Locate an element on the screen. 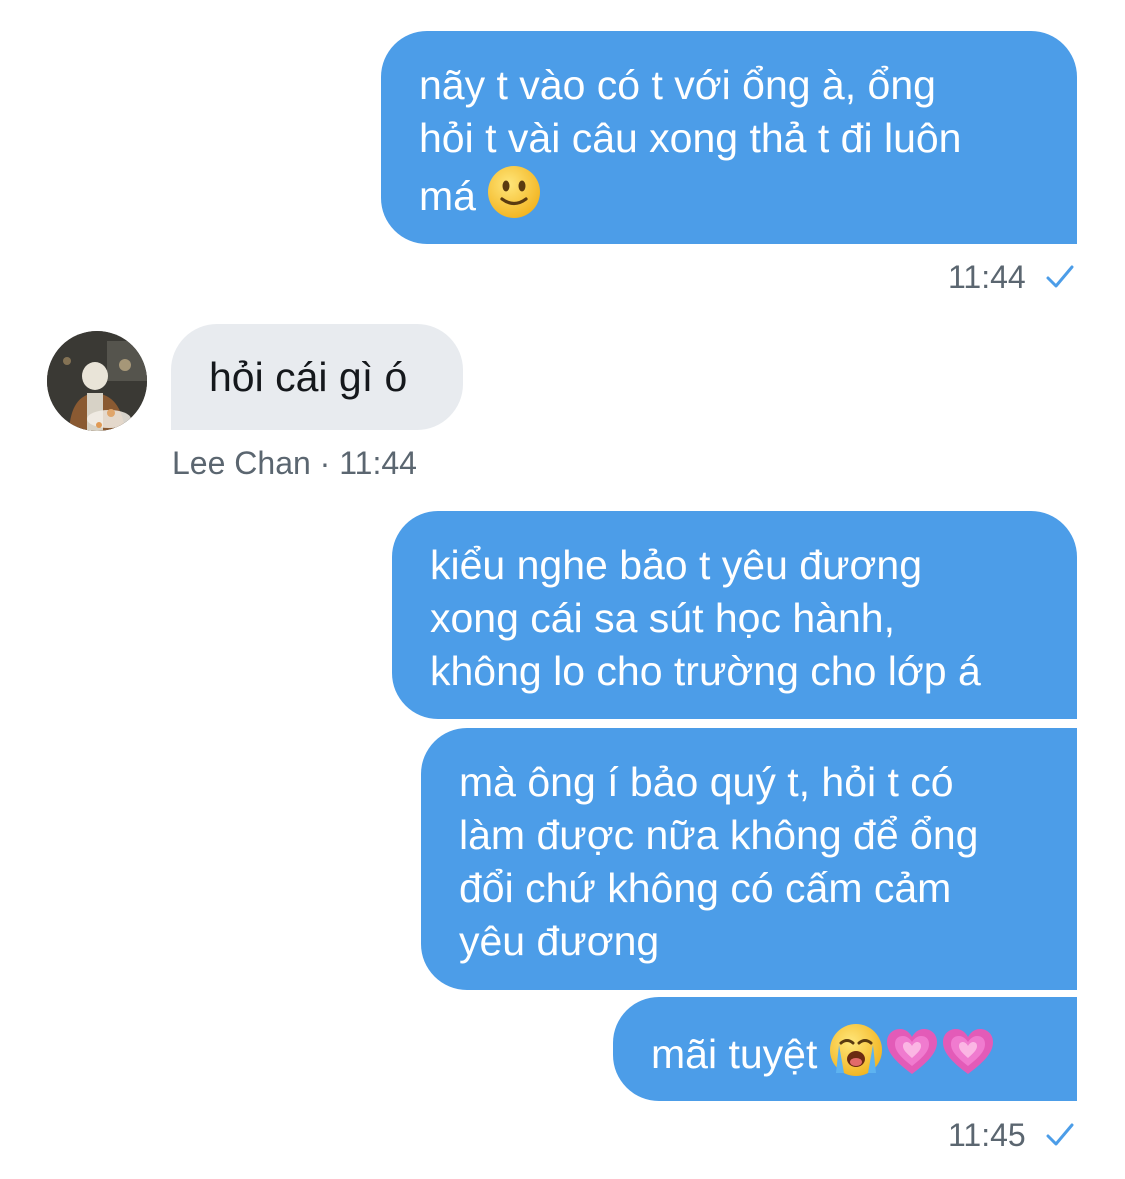 This screenshot has width=1125, height=1179. message-timestamp: 11:45 is located at coordinates (987, 1135).